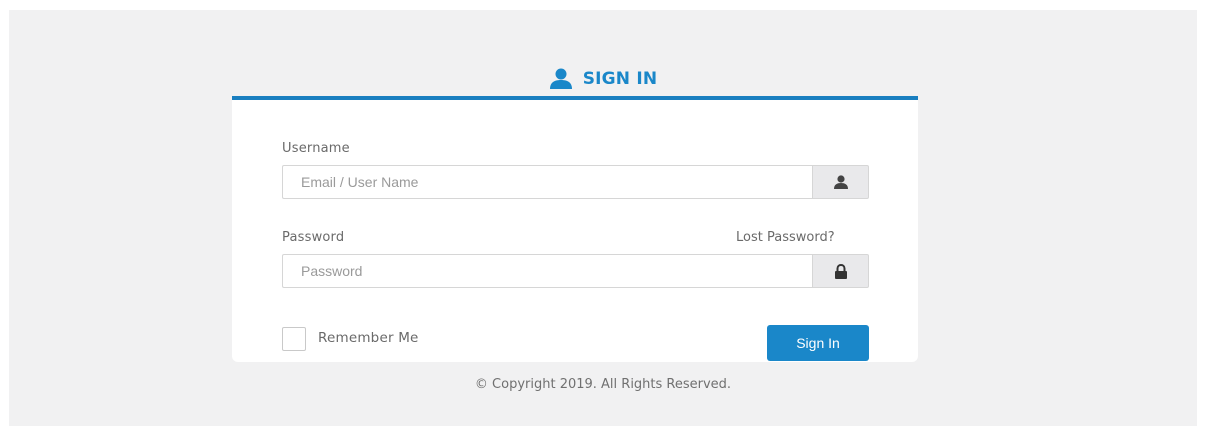 Image resolution: width=1207 pixels, height=426 pixels. What do you see at coordinates (818, 343) in the screenshot?
I see `sign-in-button: Sign In` at bounding box center [818, 343].